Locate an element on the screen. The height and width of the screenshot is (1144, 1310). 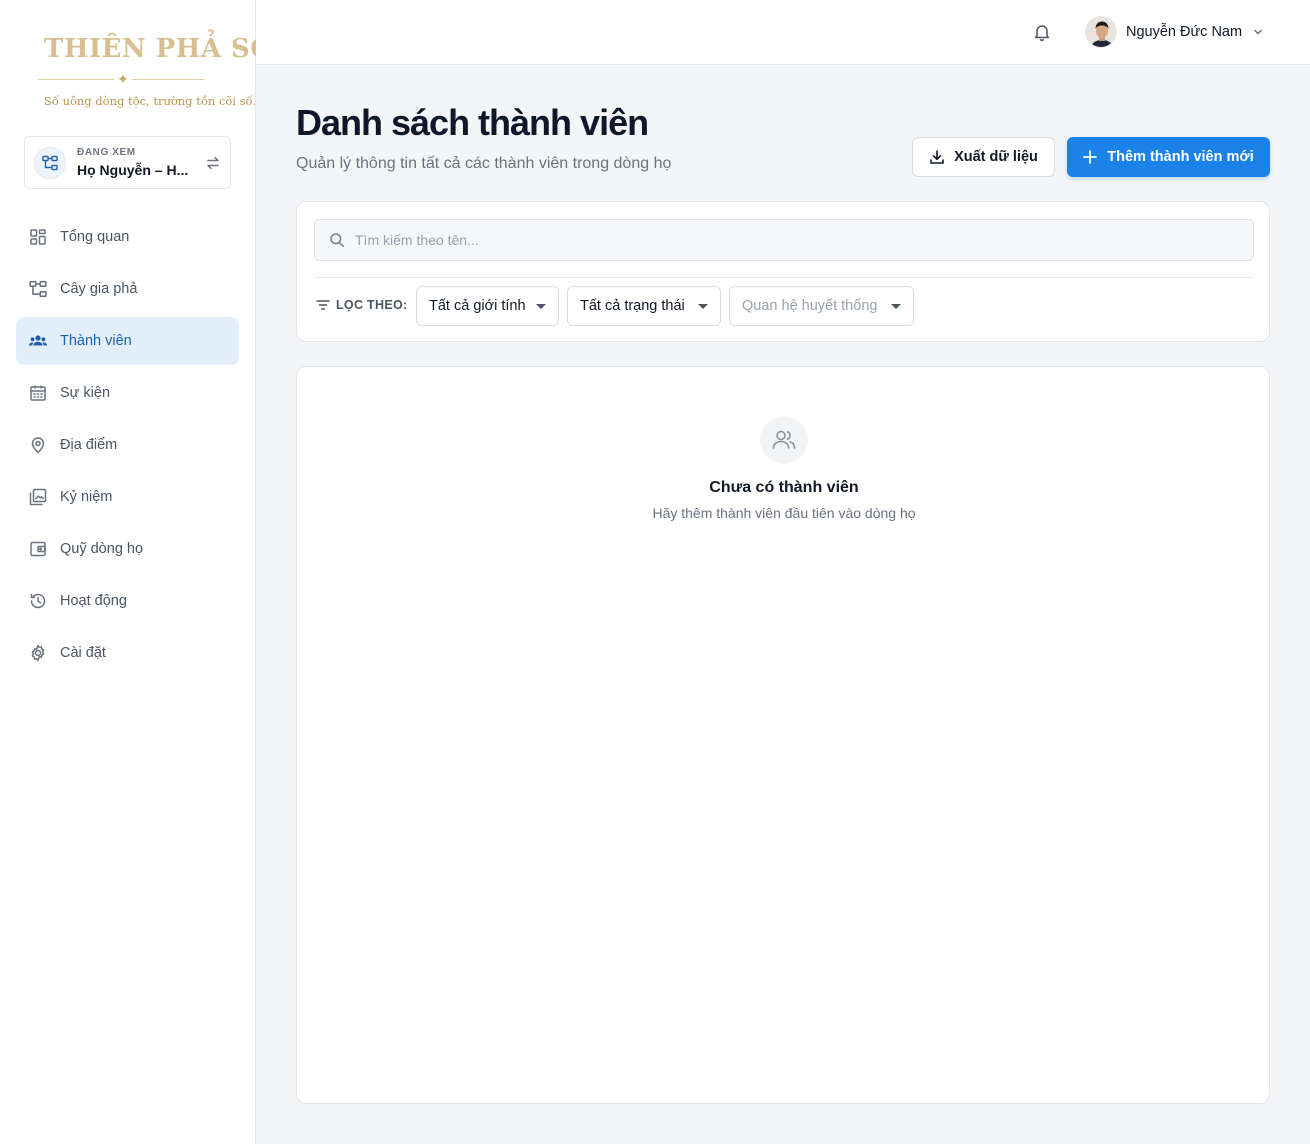
sparkle-icon: ✦ is located at coordinates (123, 79).